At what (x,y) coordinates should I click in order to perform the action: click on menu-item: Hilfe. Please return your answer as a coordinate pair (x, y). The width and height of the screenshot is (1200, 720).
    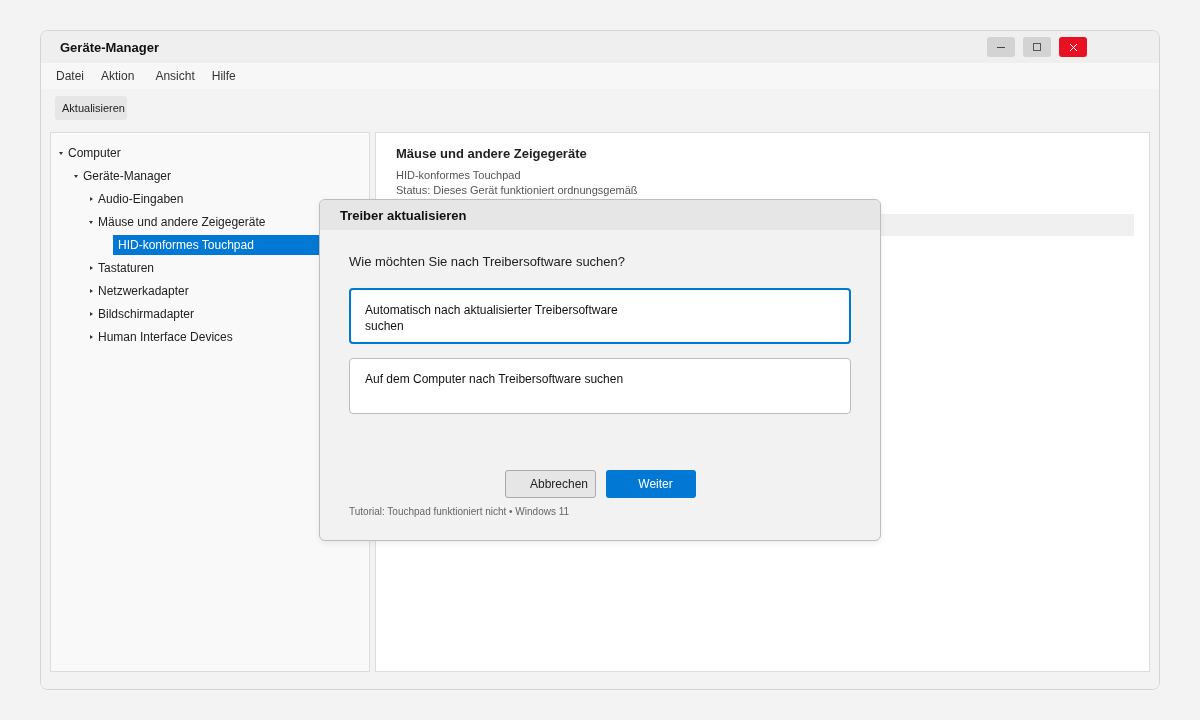
    Looking at the image, I should click on (223, 76).